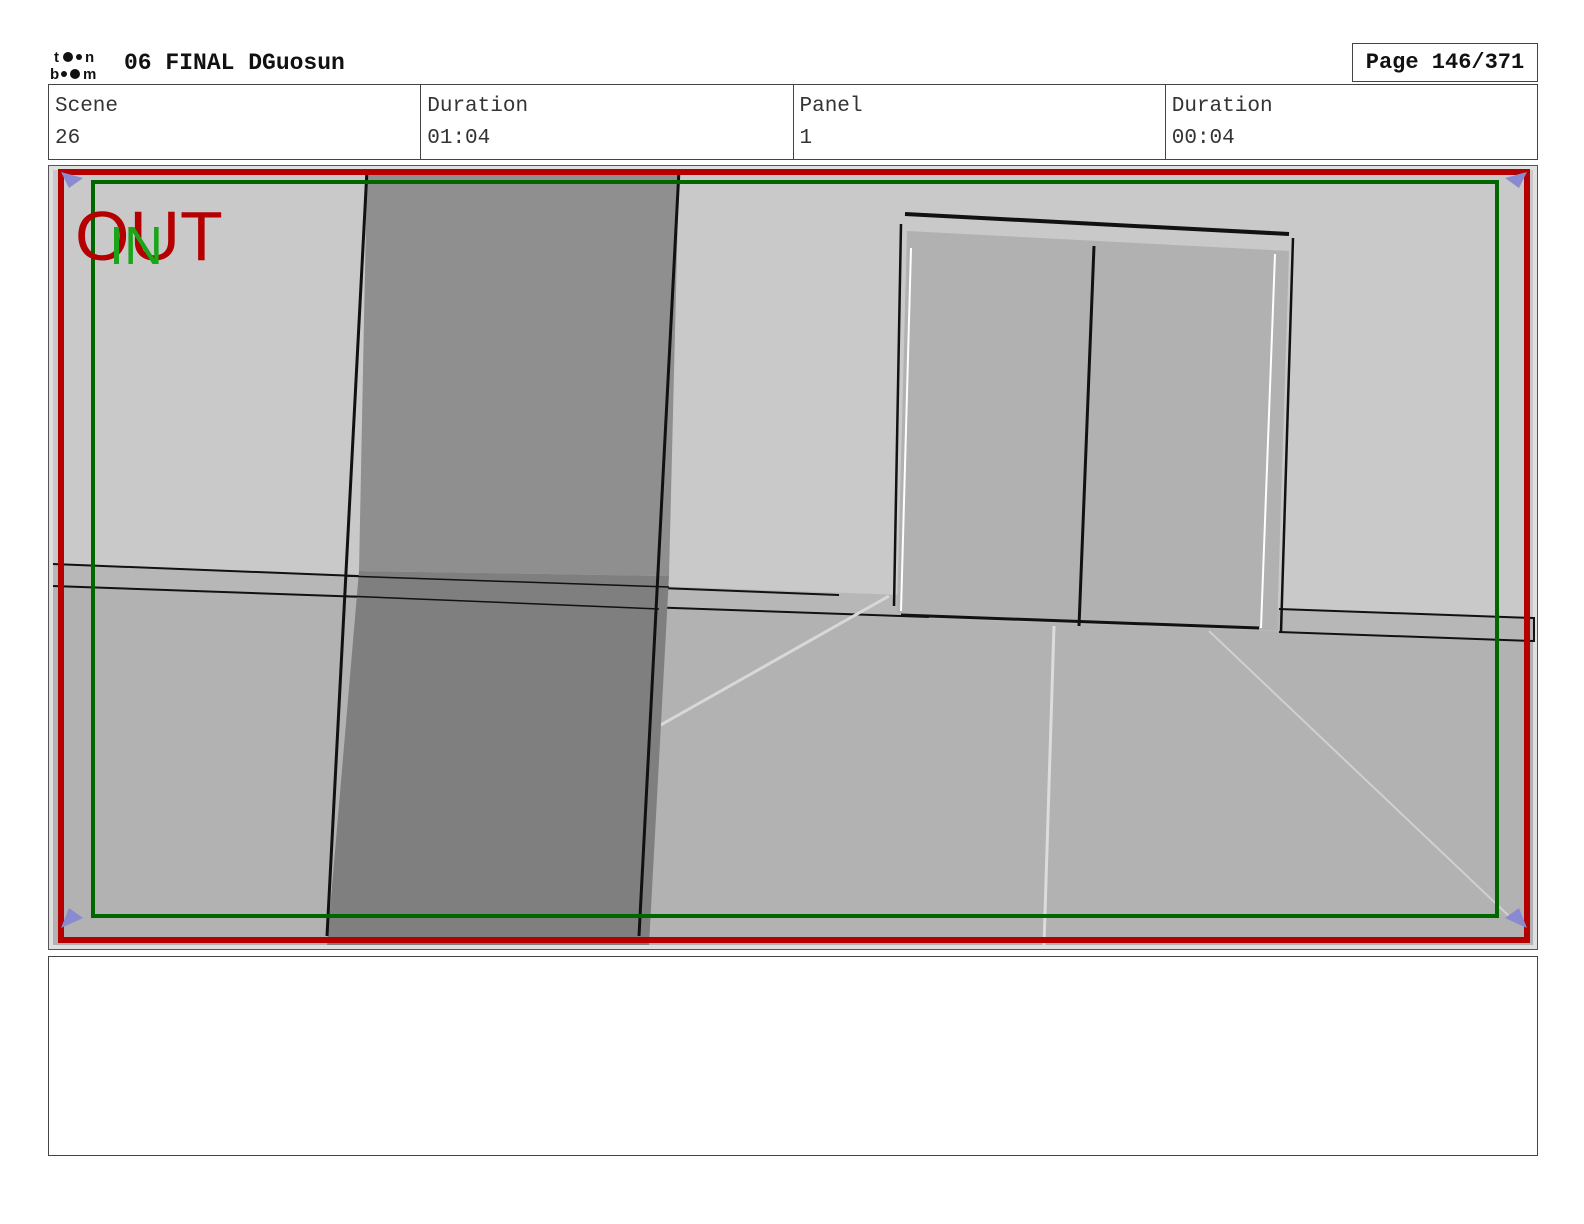 Image resolution: width=1584 pixels, height=1224 pixels. What do you see at coordinates (136, 246) in the screenshot?
I see `frame-in-label: IN` at bounding box center [136, 246].